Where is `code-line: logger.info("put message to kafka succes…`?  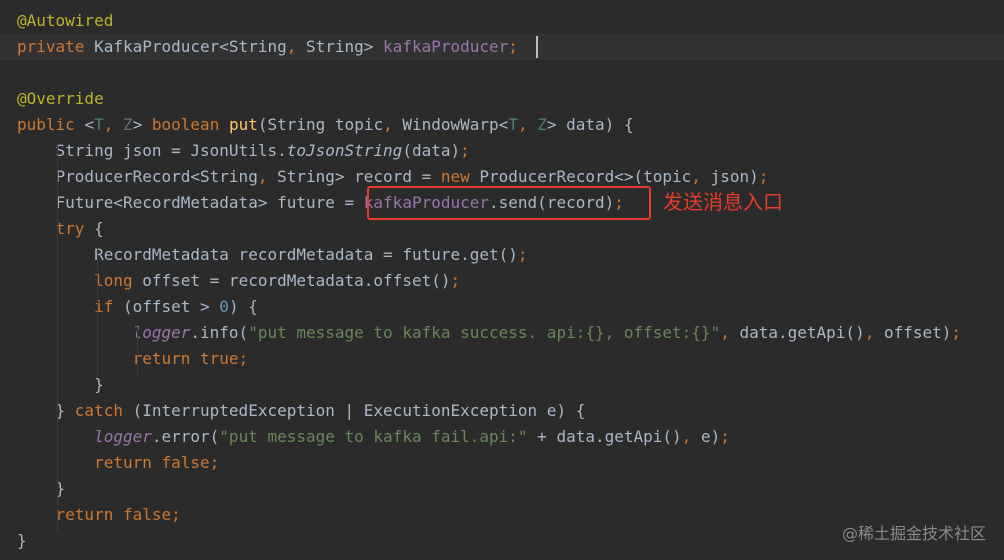
code-line: logger.info("put message to kafka succes… is located at coordinates (502, 333).